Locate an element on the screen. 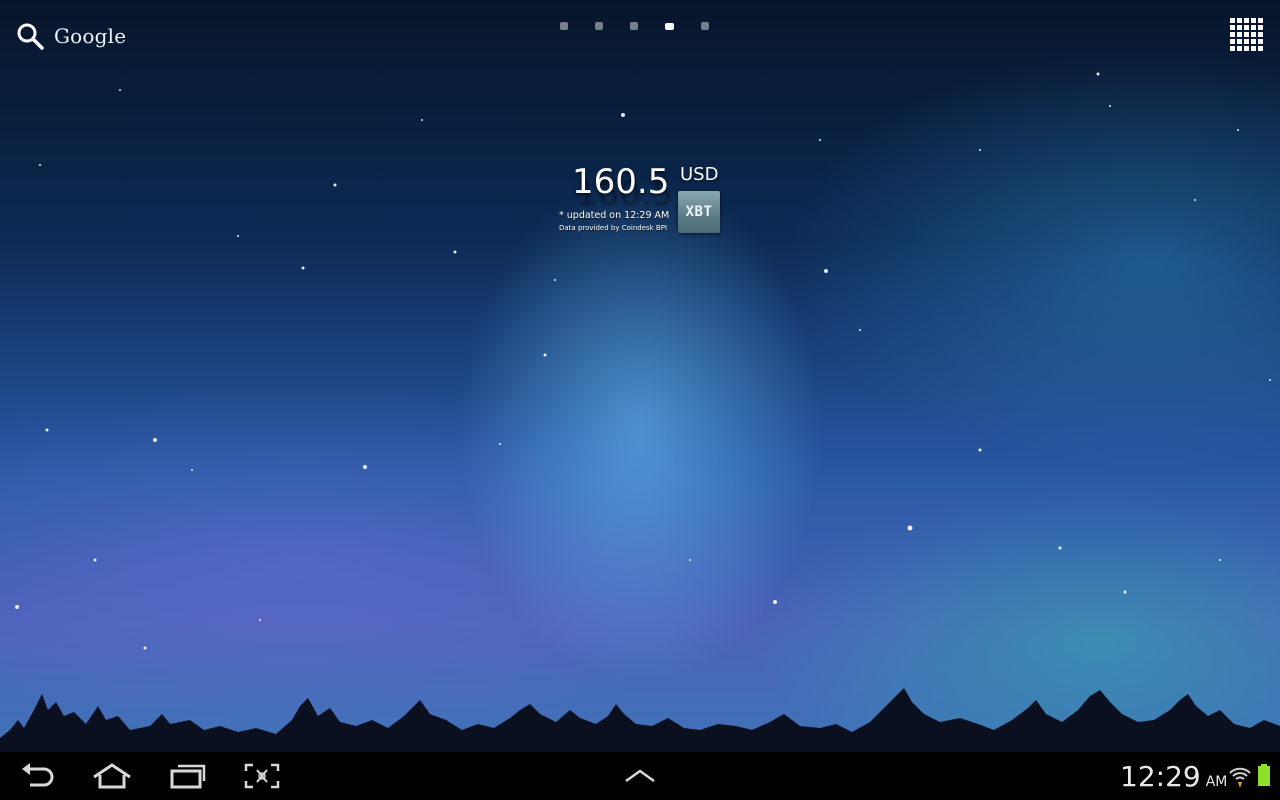  apps-grid-icon is located at coordinates (1248, 34).